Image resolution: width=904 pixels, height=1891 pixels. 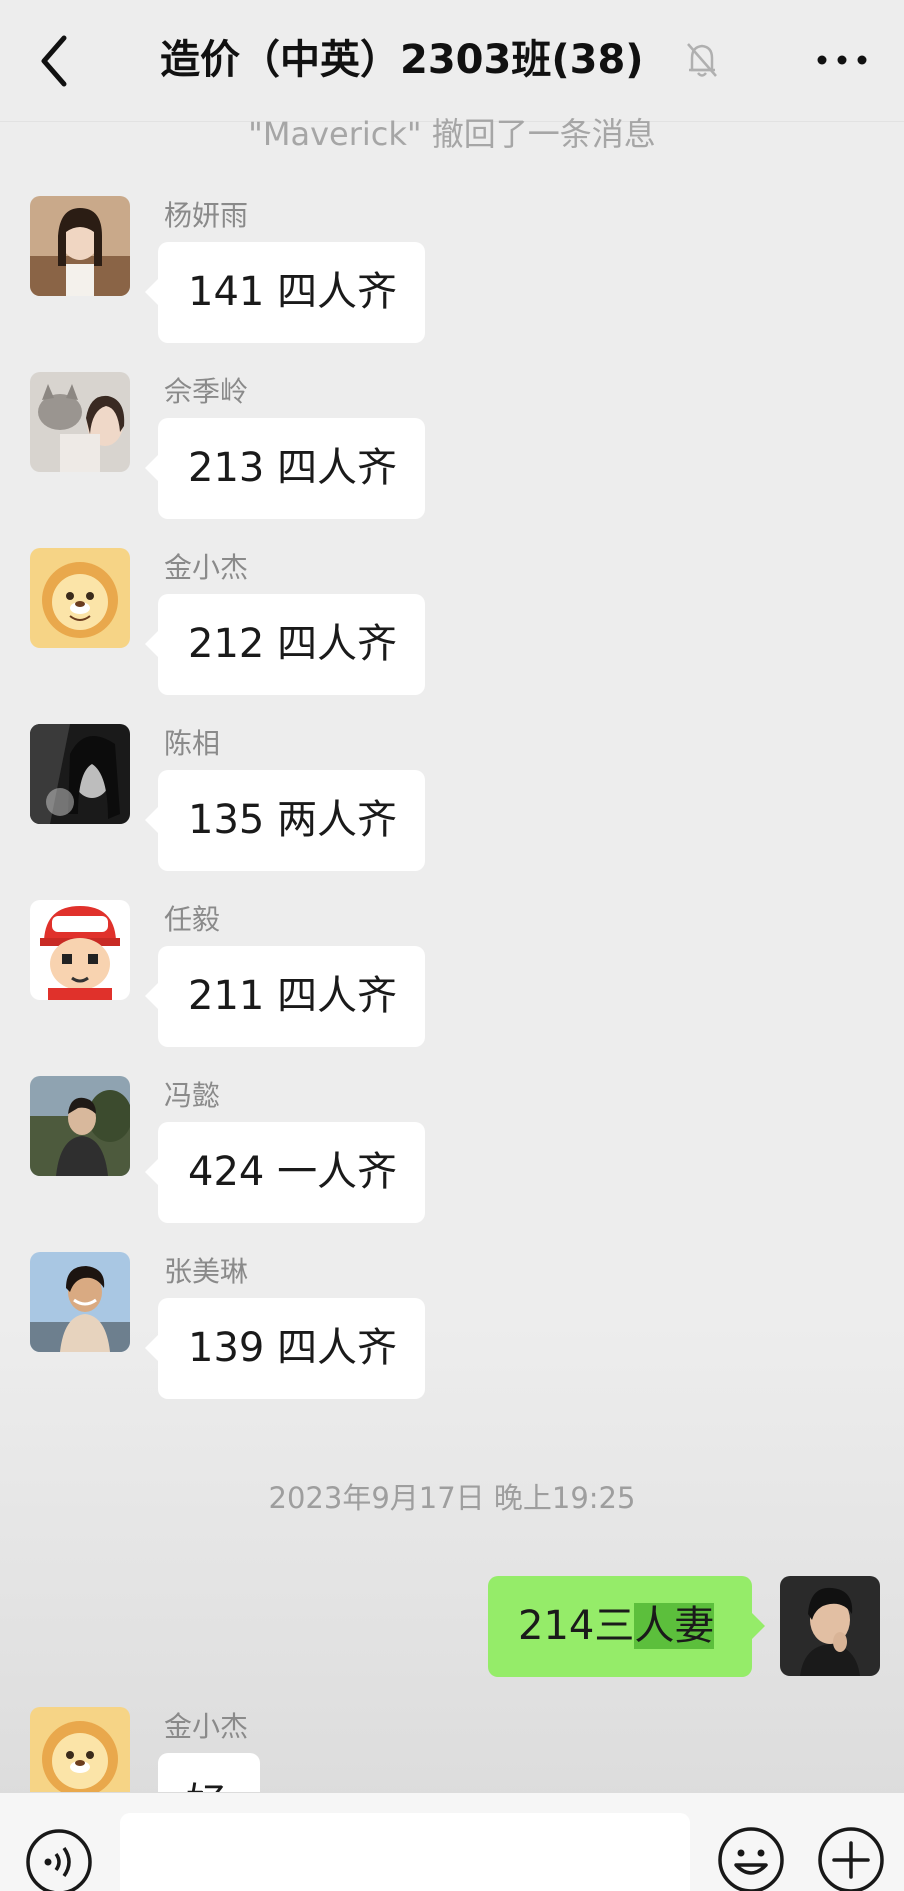 What do you see at coordinates (285, 468) in the screenshot?
I see `message-bubble: 213 四人齐` at bounding box center [285, 468].